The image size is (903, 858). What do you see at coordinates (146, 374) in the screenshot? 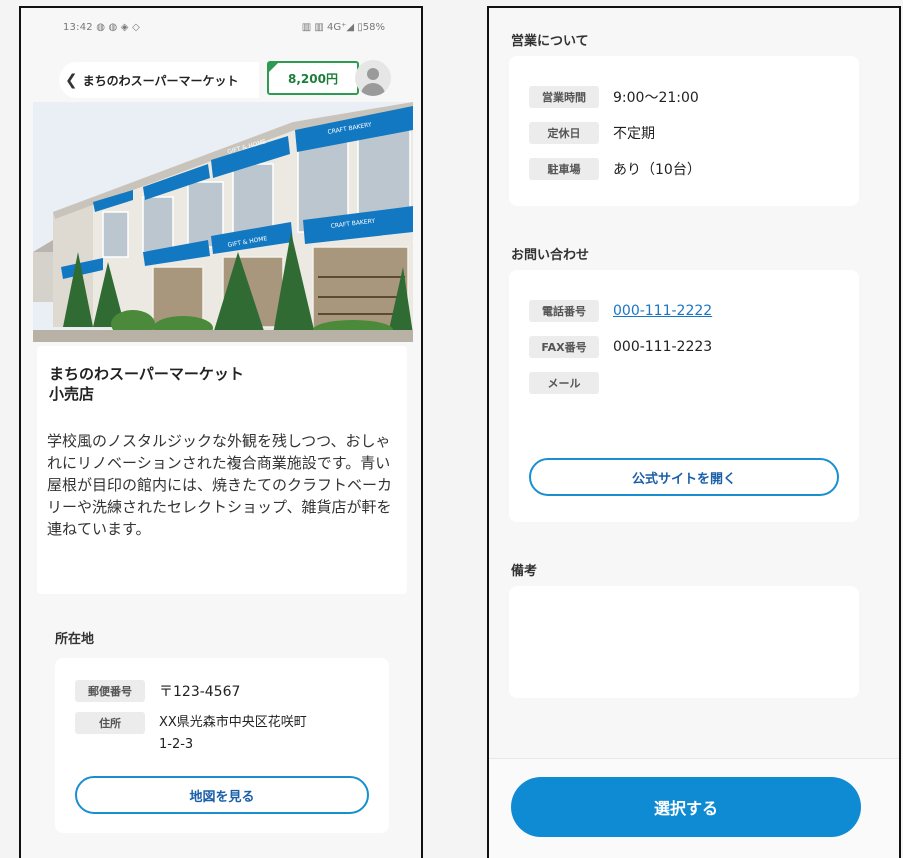
I see `store-name-line1: まちのわスーパーマーケット` at bounding box center [146, 374].